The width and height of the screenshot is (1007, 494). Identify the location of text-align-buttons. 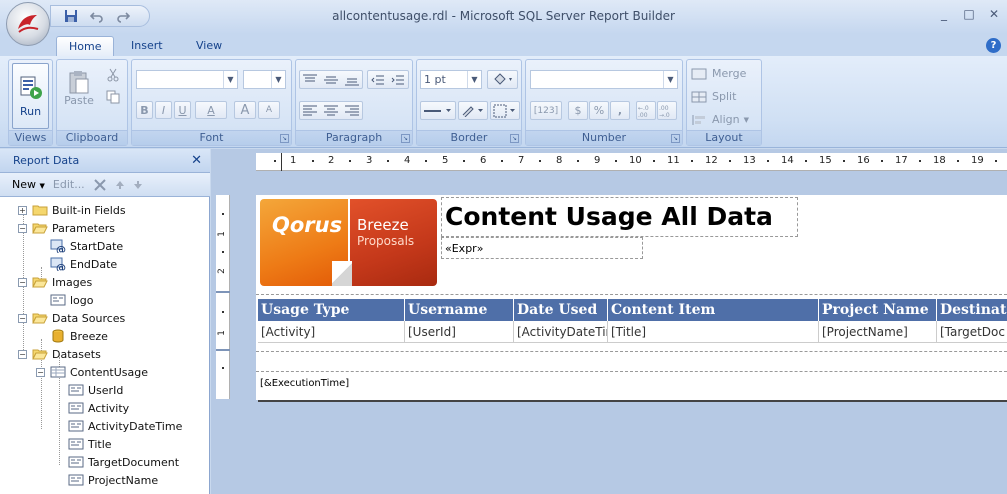
(331, 110).